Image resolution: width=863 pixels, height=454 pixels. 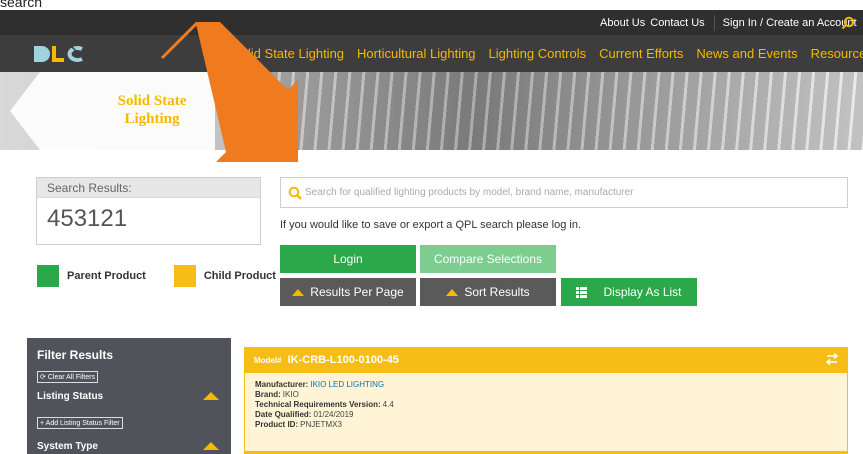 I want to click on utility-divider, so click(x=714, y=22).